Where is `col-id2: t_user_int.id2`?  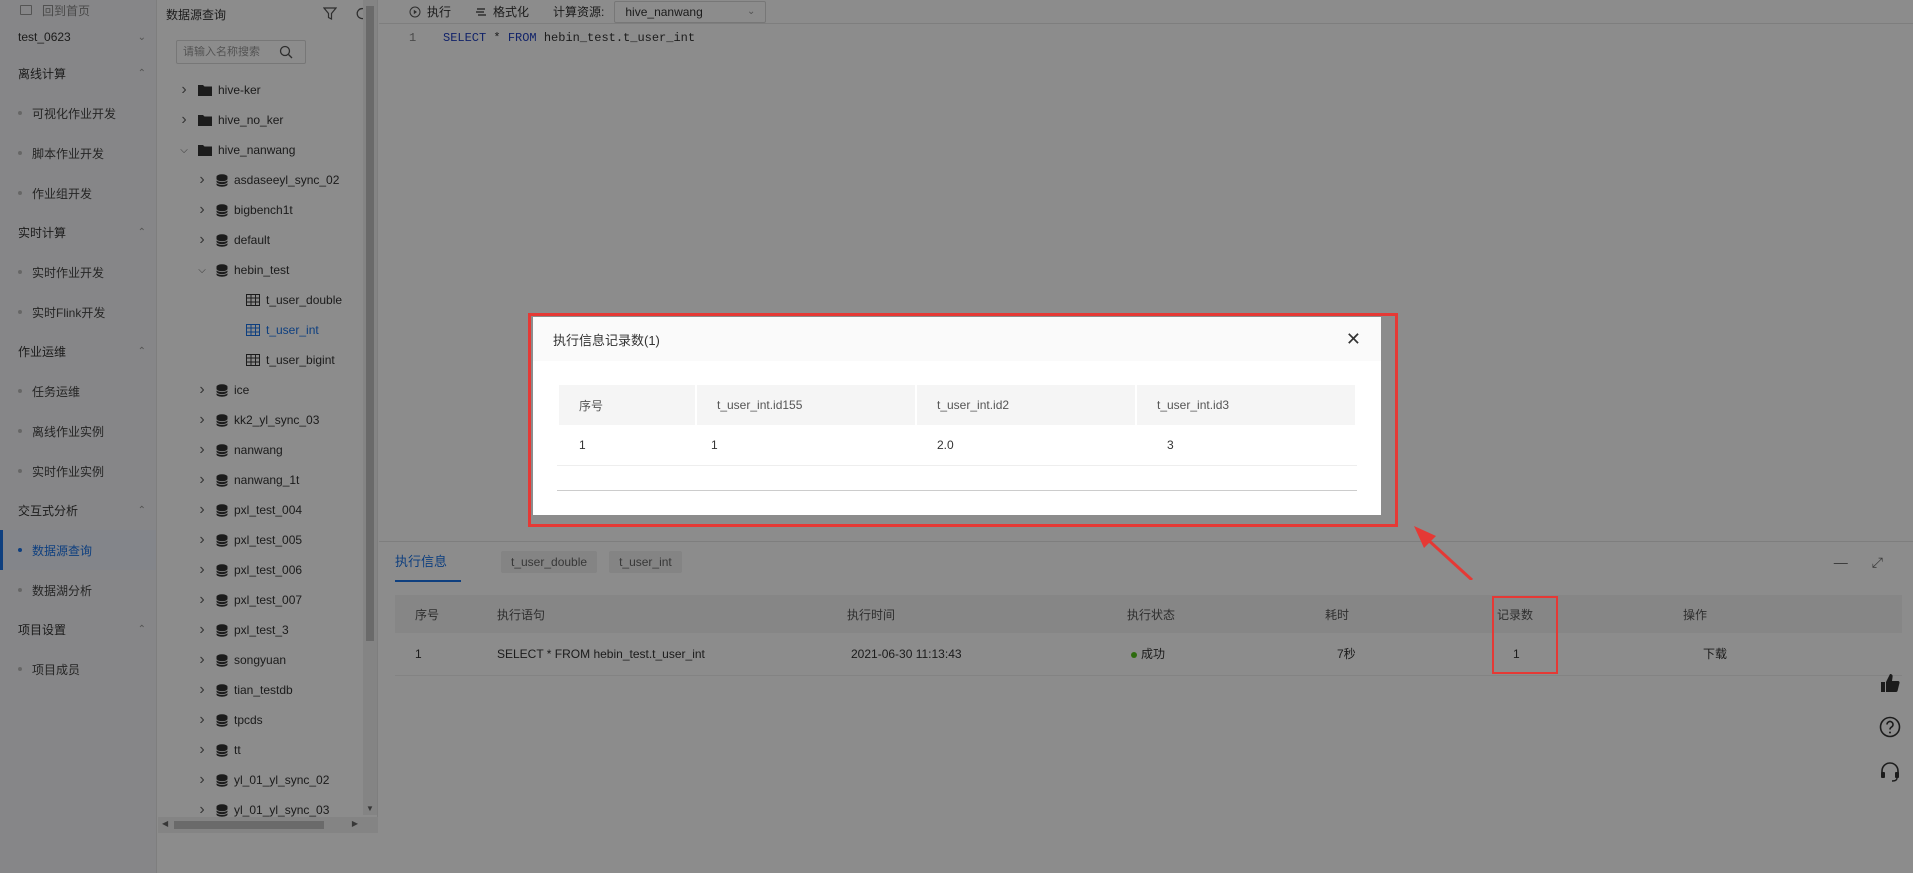 col-id2: t_user_int.id2 is located at coordinates (1026, 405).